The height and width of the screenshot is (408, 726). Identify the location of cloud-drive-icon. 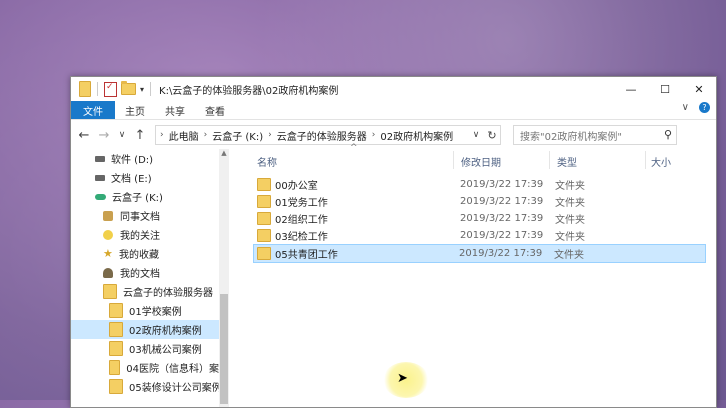
(100, 196).